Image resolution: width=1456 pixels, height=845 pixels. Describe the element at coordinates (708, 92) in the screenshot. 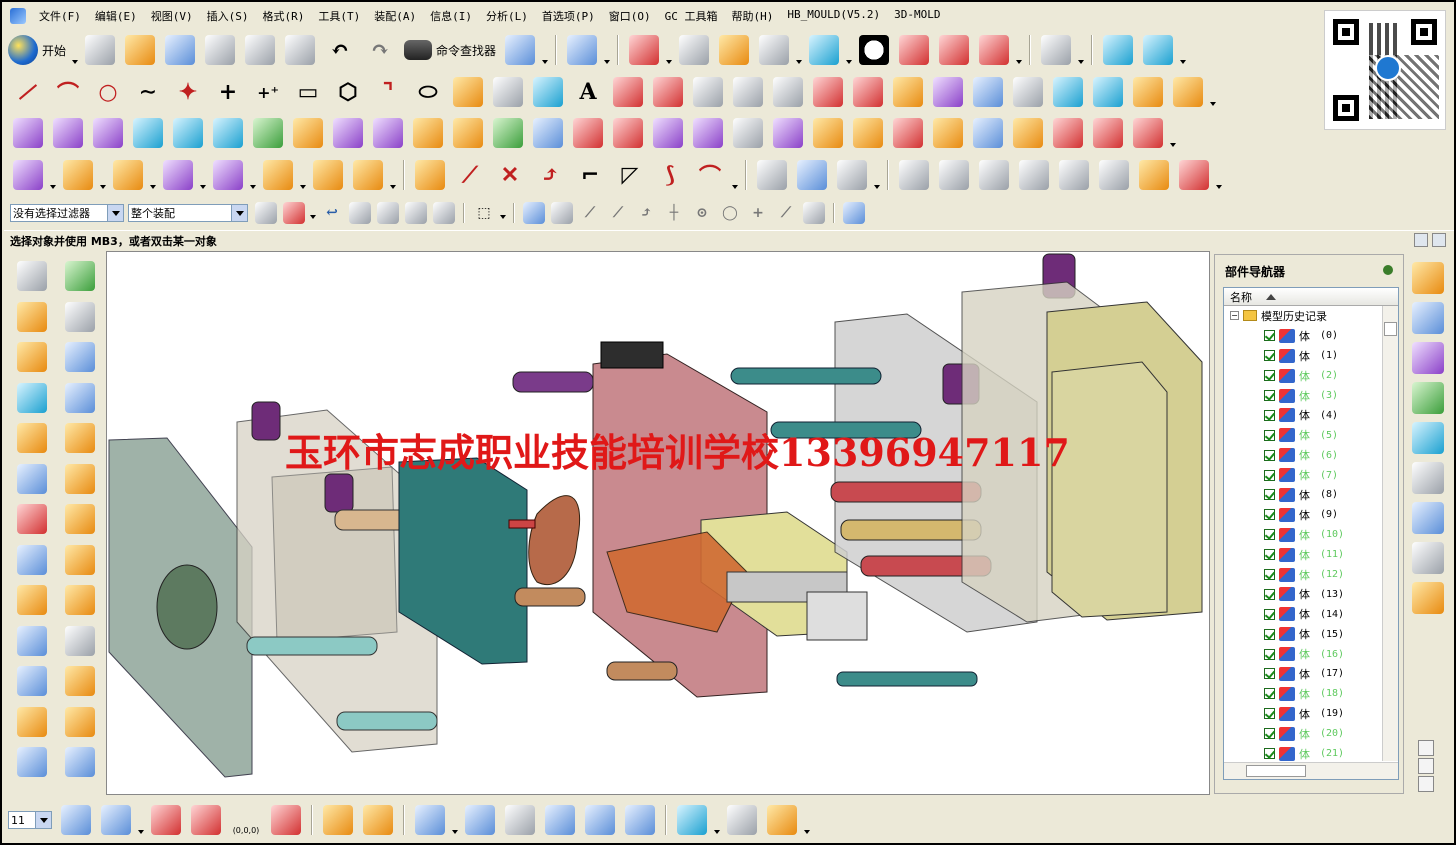

I see `simplify-curve-icon` at that location.